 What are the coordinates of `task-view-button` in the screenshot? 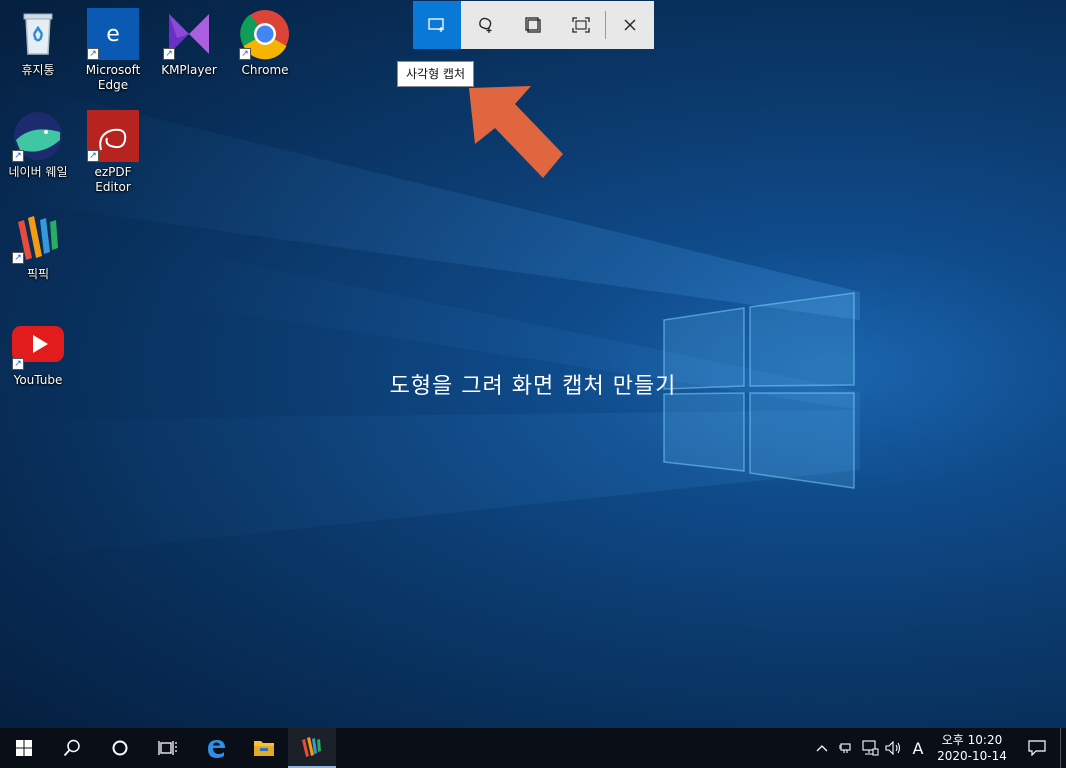 It's located at (168, 748).